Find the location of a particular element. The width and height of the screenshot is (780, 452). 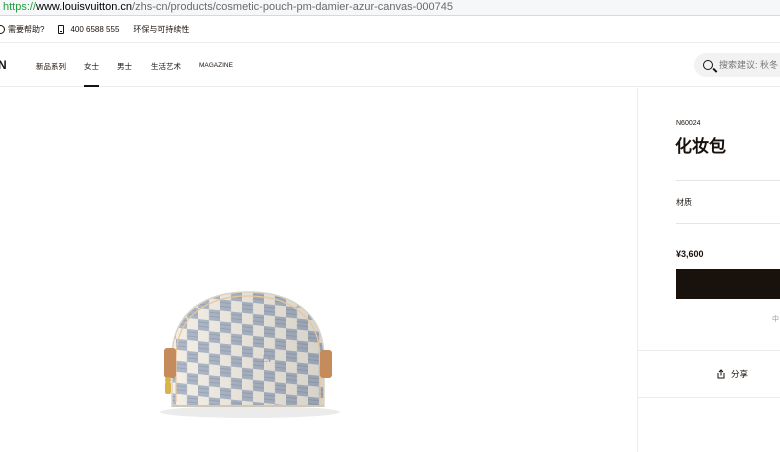

nav-new-collections: 新品系列 is located at coordinates (51, 66).